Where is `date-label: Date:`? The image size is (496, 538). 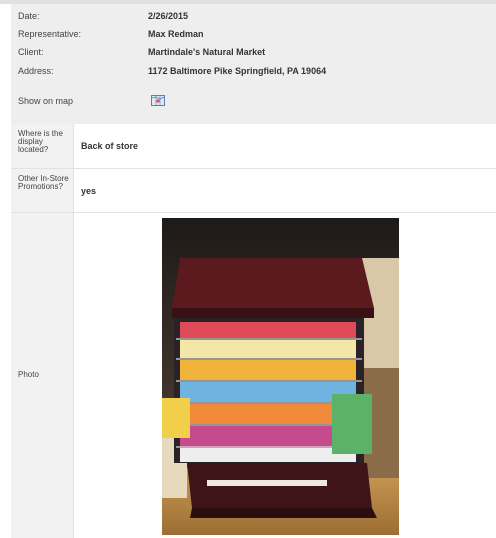 date-label: Date: is located at coordinates (29, 16).